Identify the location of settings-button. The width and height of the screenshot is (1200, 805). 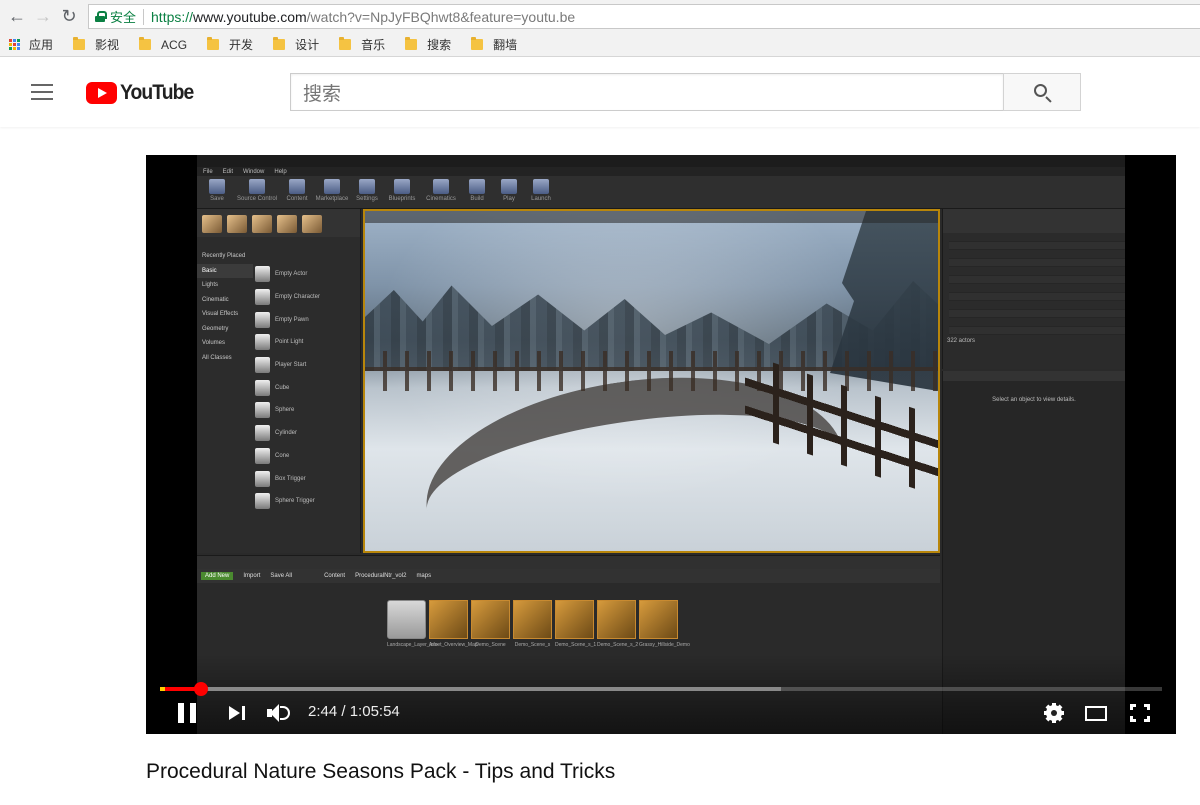
(1054, 713).